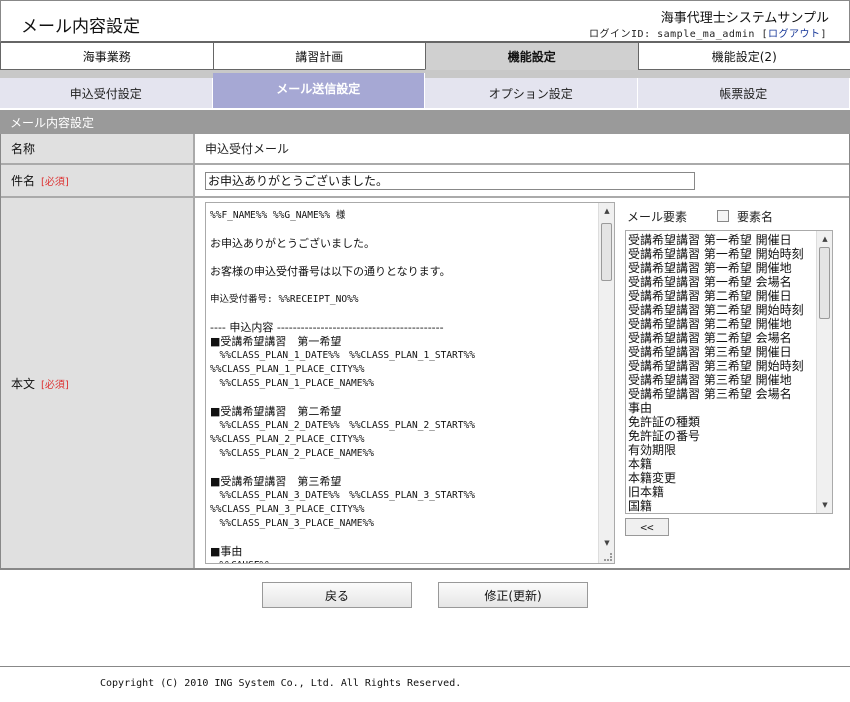  What do you see at coordinates (276, 341) in the screenshot?
I see `body-line: ■受講希望講習 第一希望` at bounding box center [276, 341].